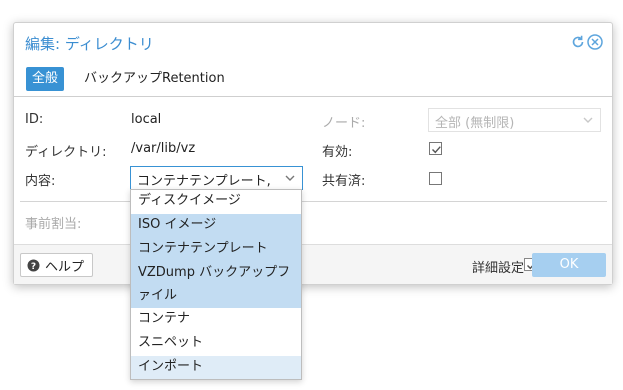 The image size is (623, 390). I want to click on help-button: ? ヘルプ, so click(57, 265).